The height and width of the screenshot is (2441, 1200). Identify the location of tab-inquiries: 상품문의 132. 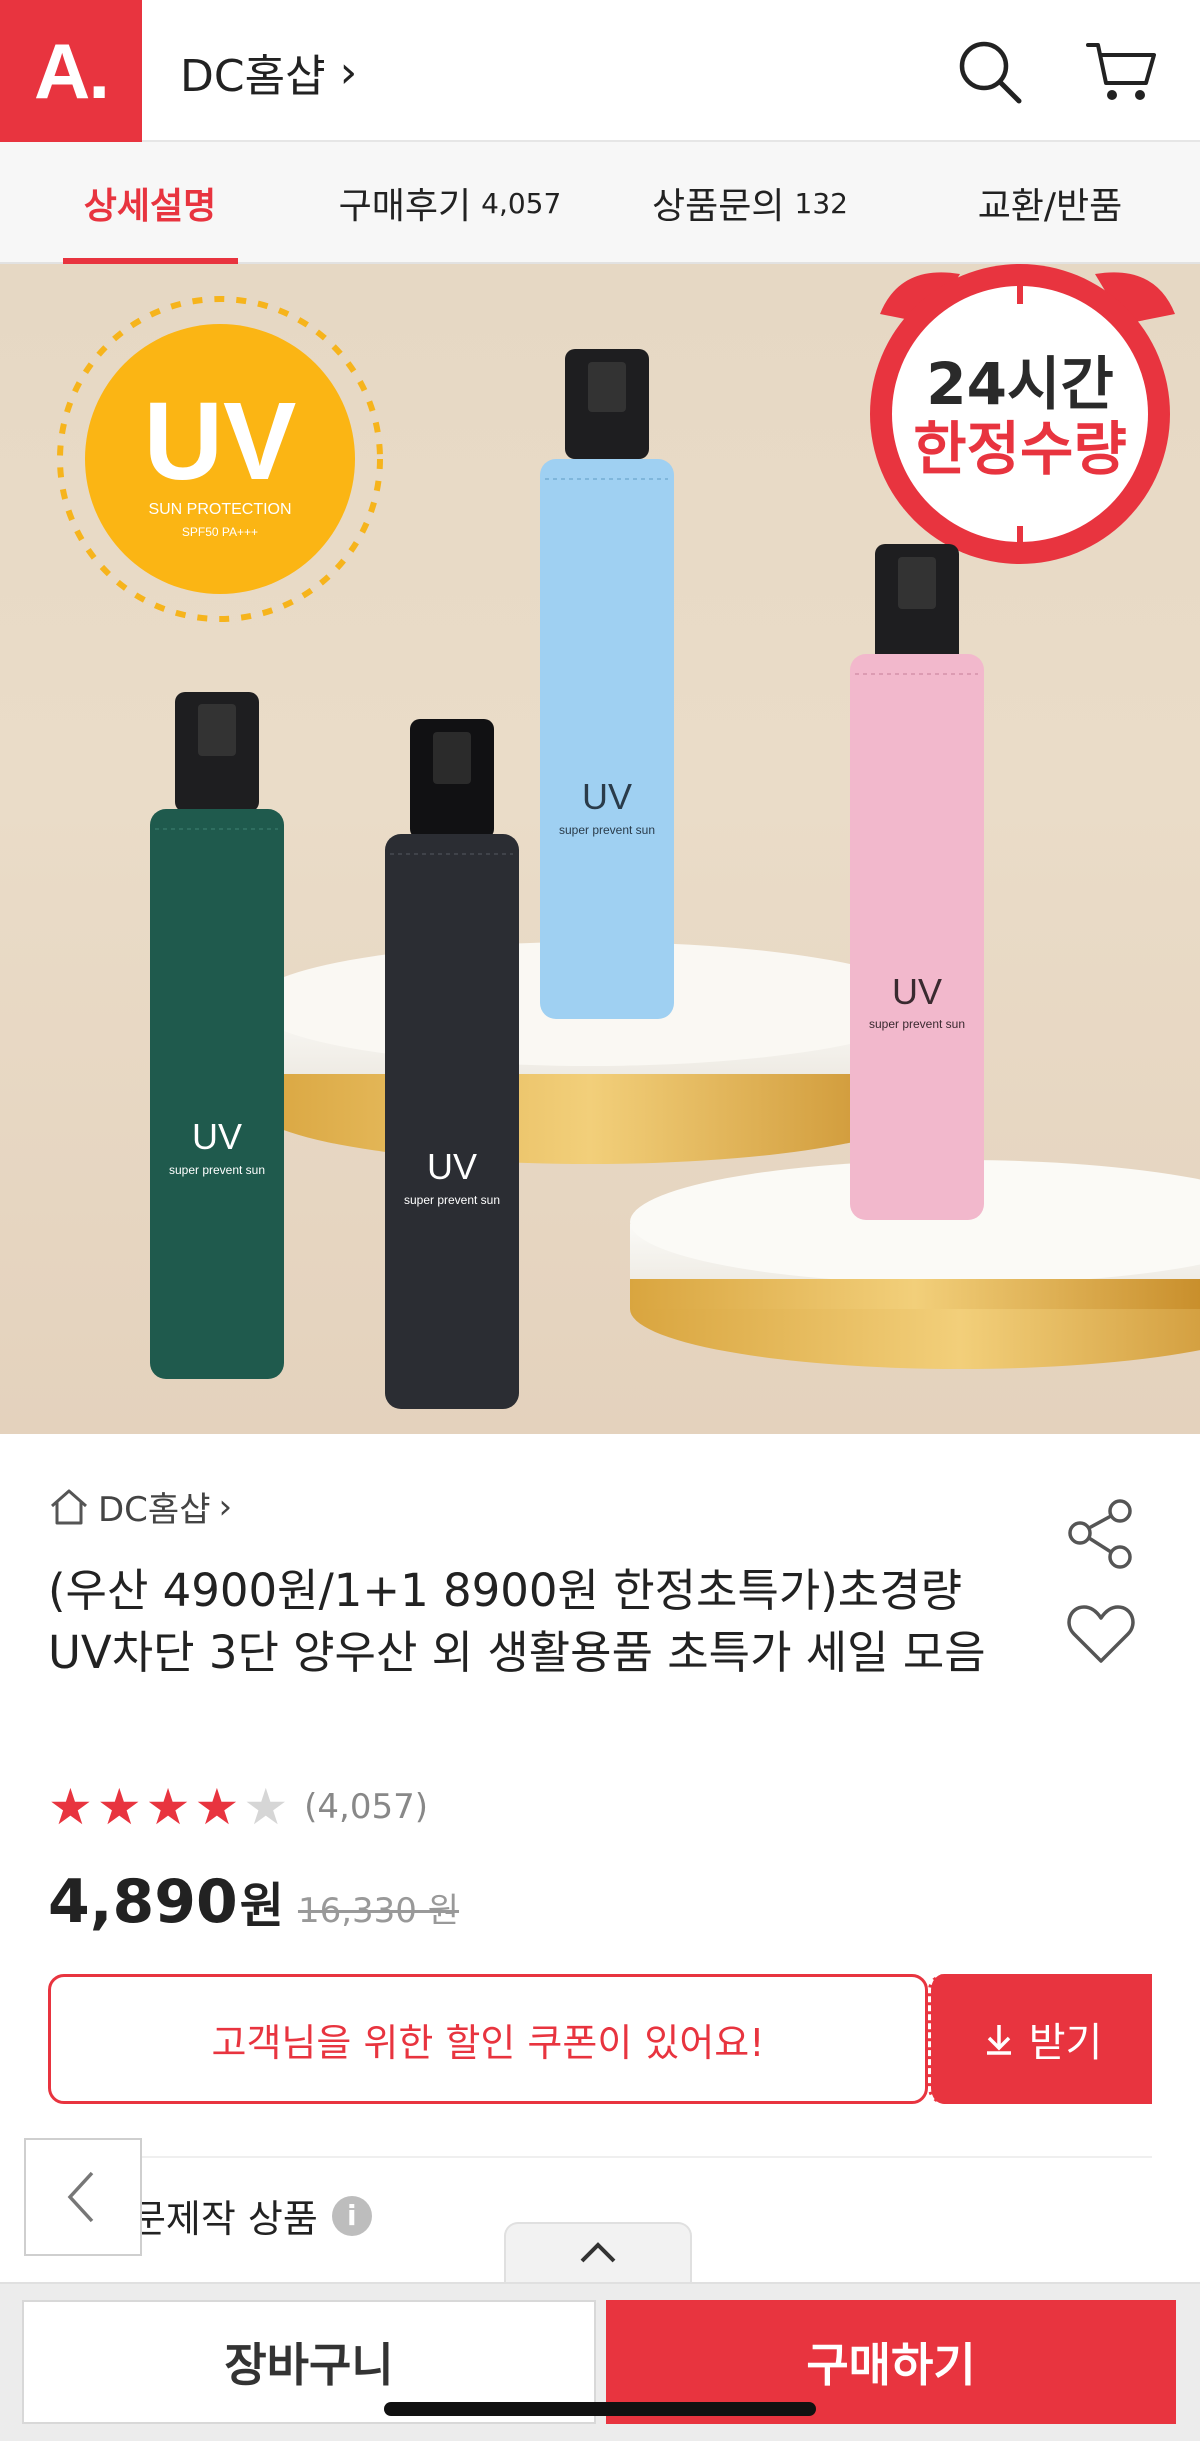
(750, 203).